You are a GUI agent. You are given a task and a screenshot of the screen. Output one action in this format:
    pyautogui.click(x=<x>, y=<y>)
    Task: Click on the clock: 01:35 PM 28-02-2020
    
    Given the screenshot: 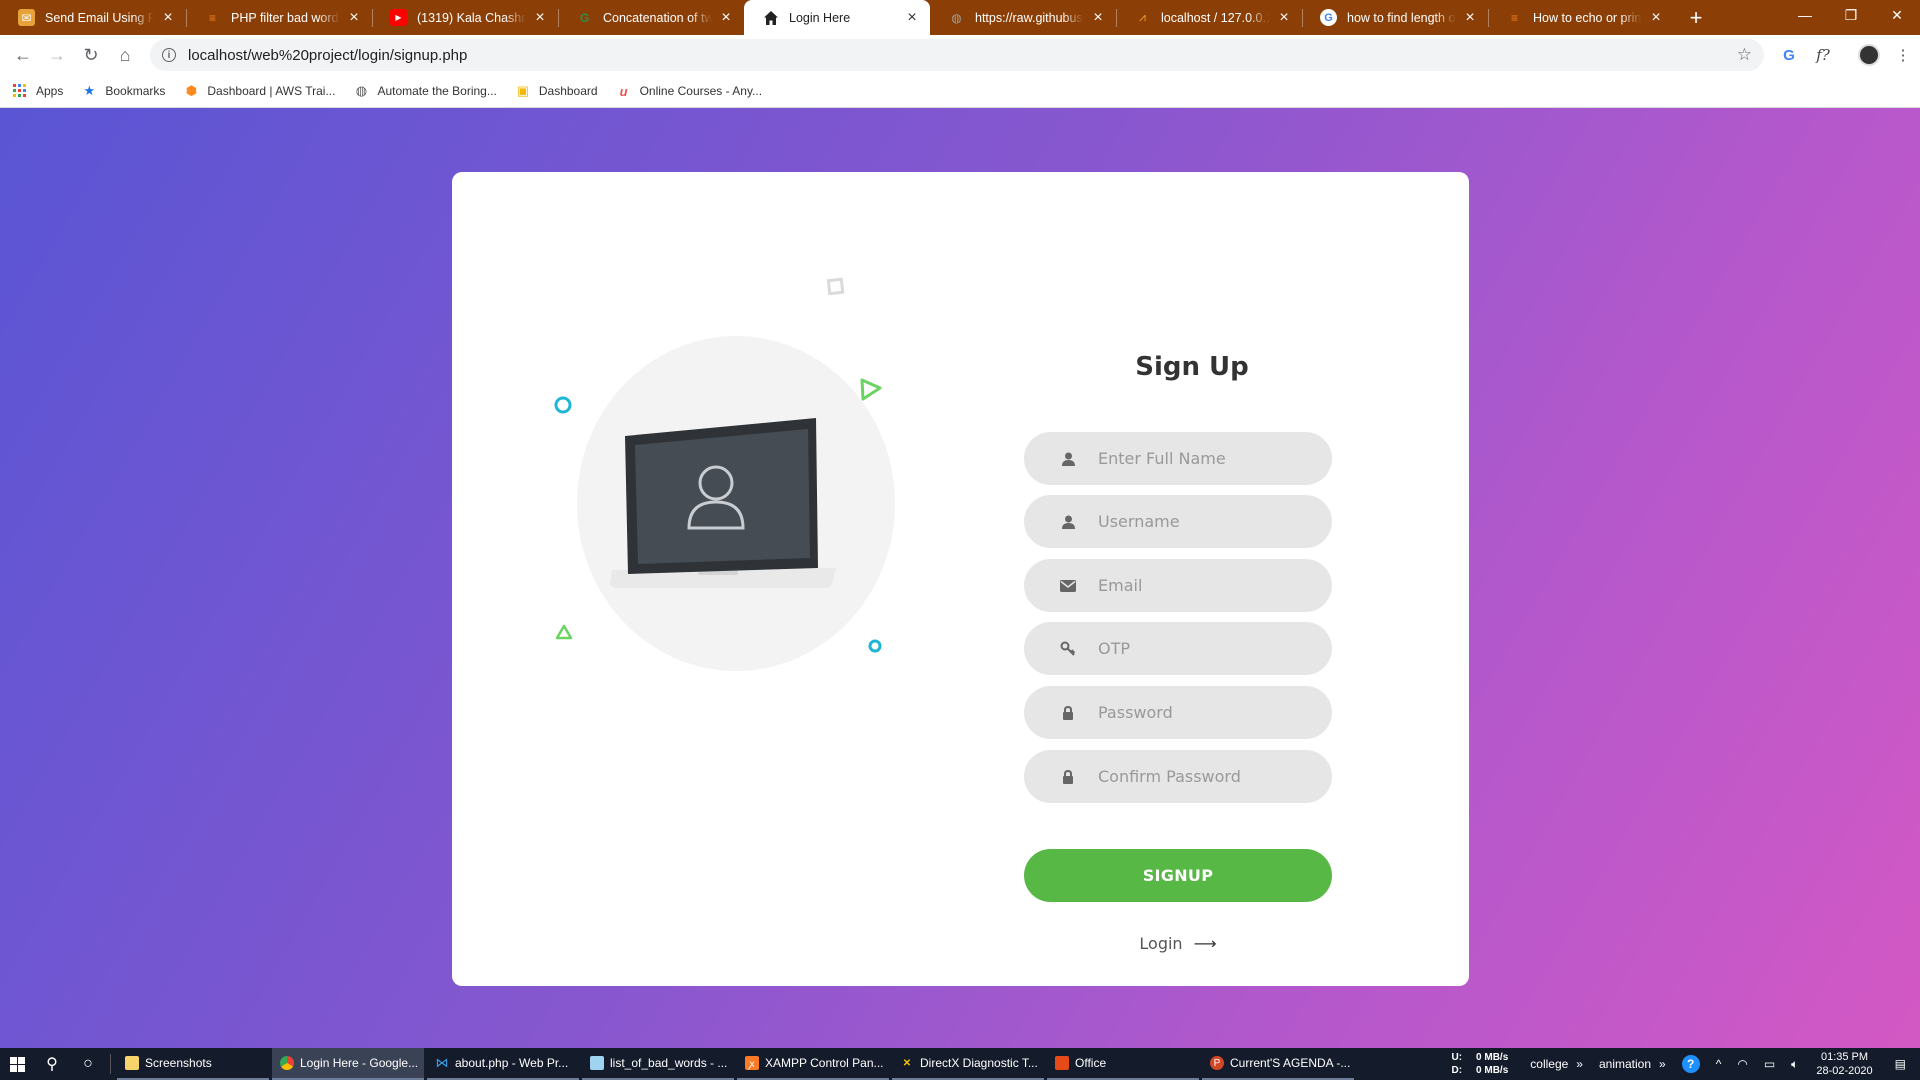 What is the action you would take?
    pyautogui.click(x=1844, y=1064)
    